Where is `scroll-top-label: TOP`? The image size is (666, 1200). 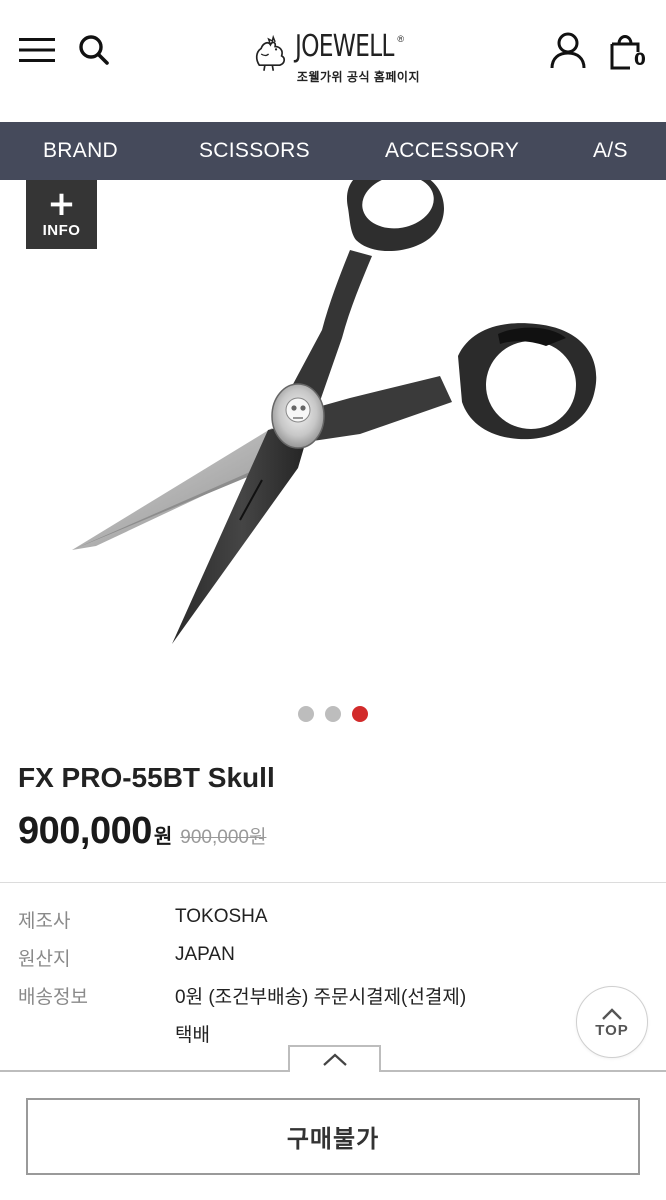 scroll-top-label: TOP is located at coordinates (612, 1030).